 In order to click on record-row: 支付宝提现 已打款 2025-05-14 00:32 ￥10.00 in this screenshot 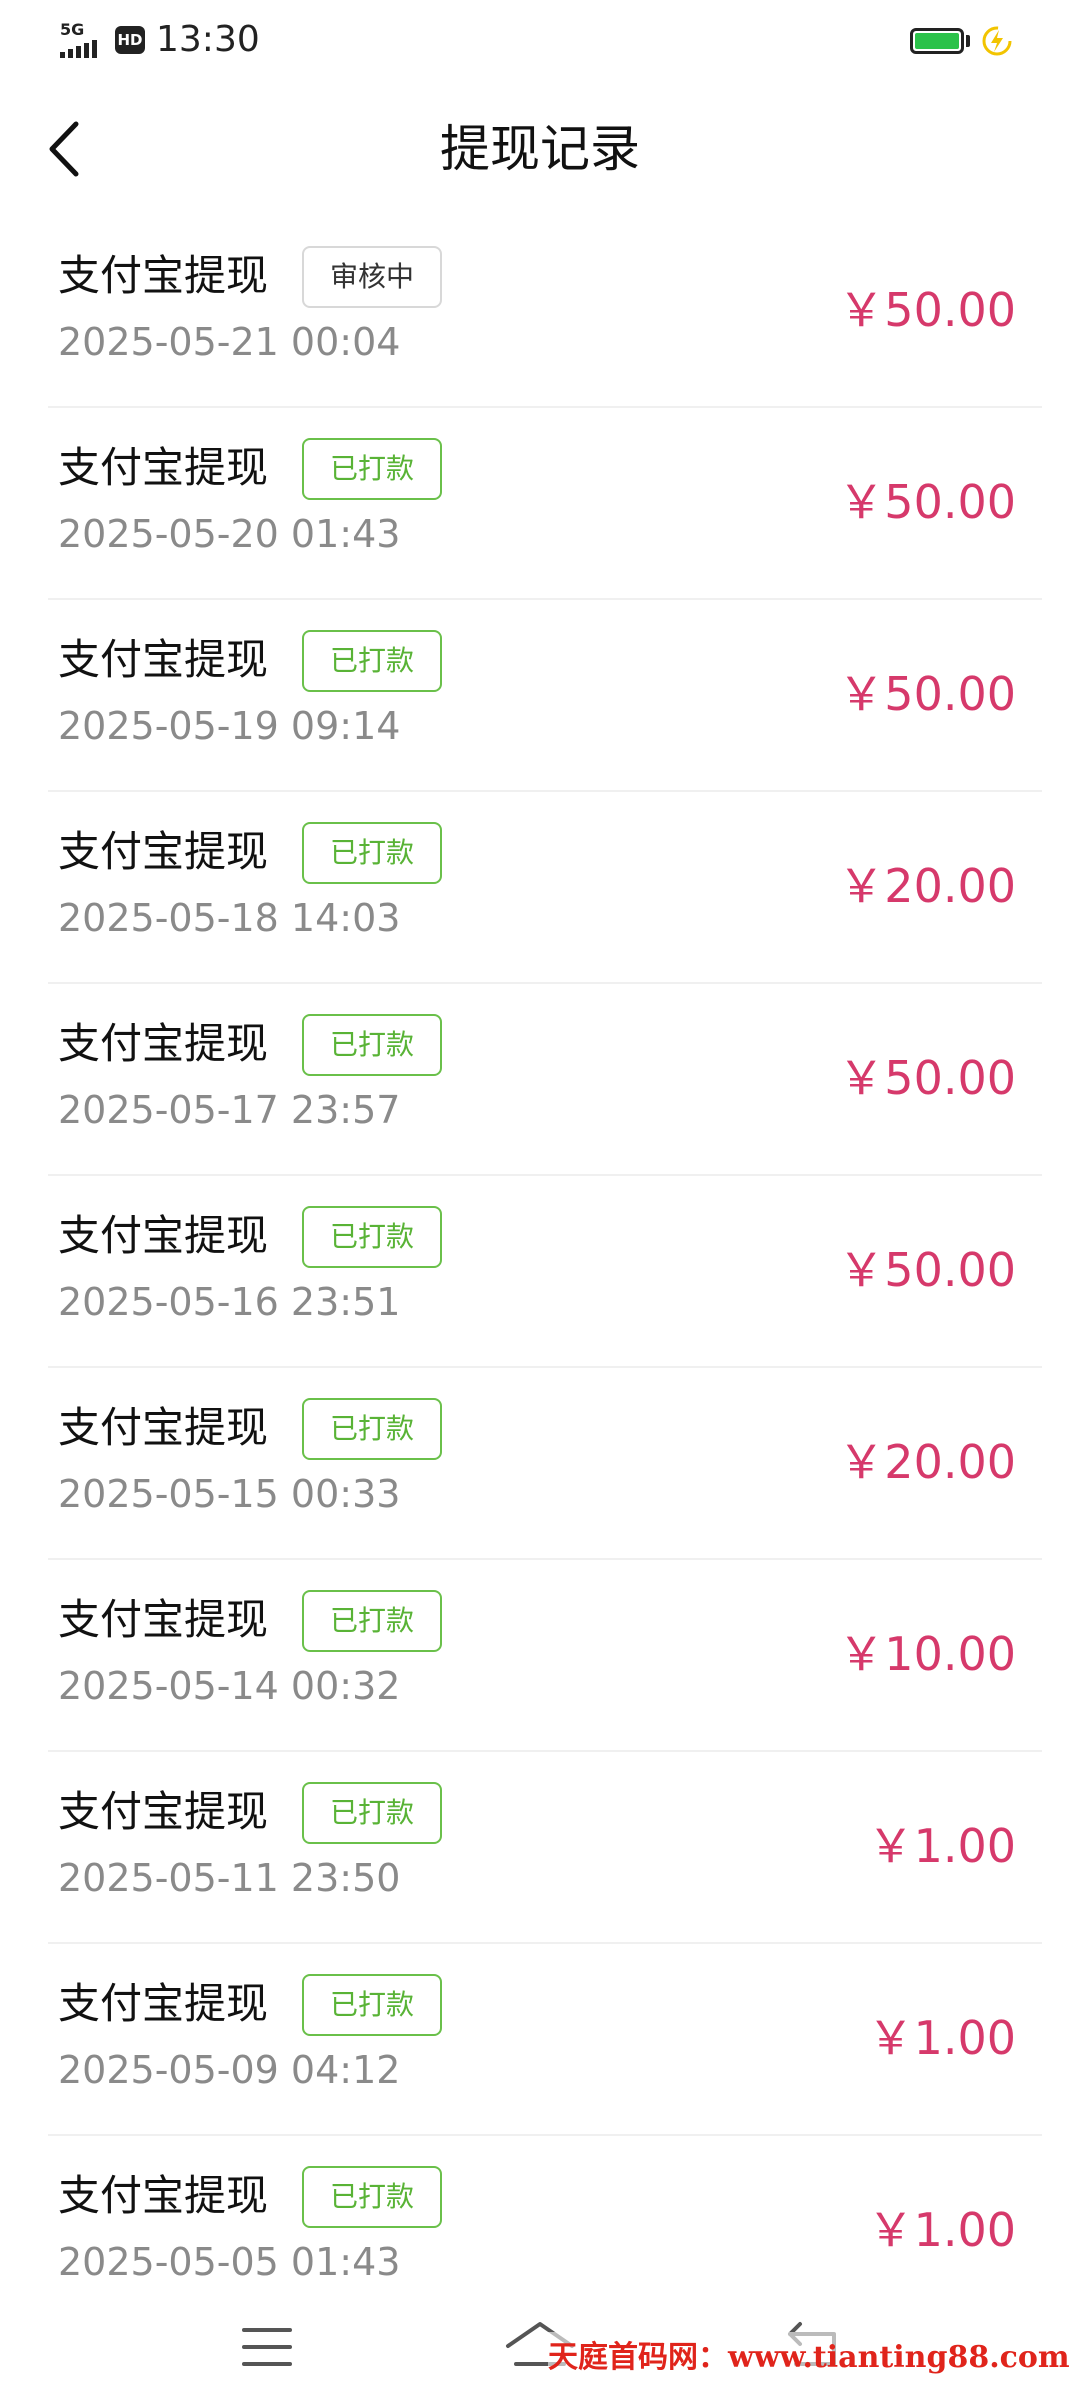, I will do `click(545, 1656)`.